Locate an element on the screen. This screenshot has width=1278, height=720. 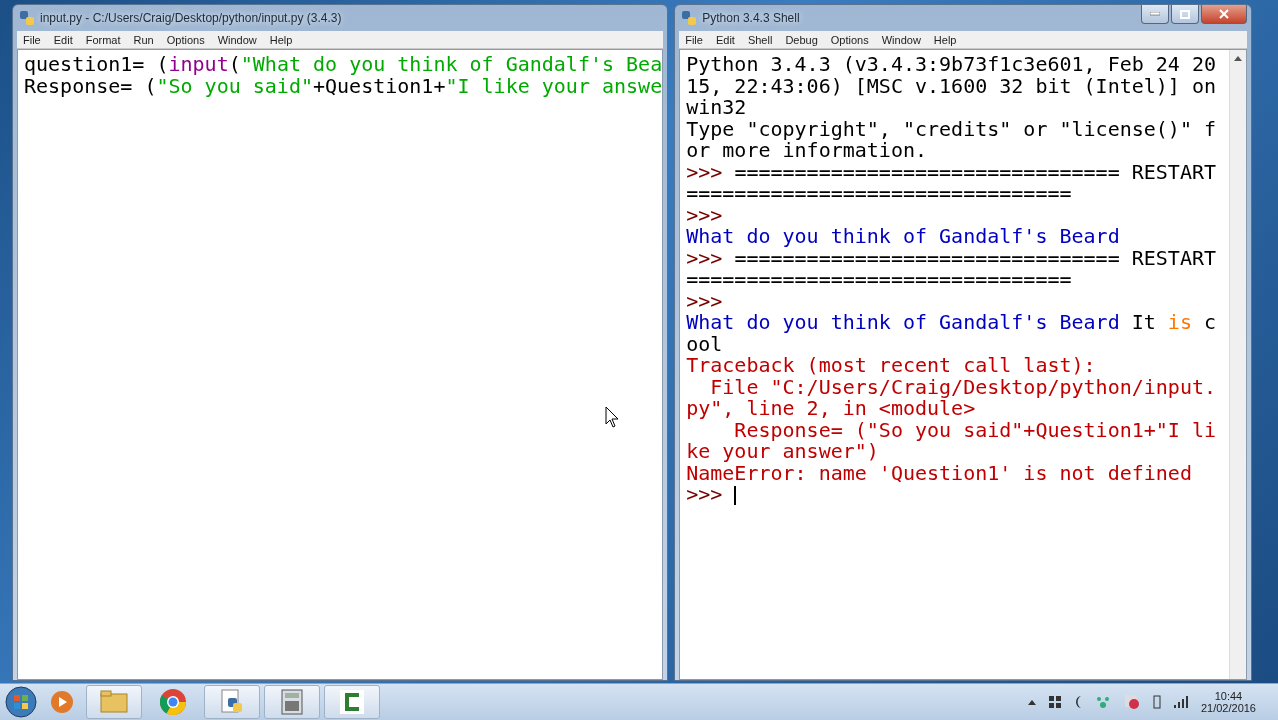
code-text: py", line 2, in <module> is located at coordinates (831, 409).